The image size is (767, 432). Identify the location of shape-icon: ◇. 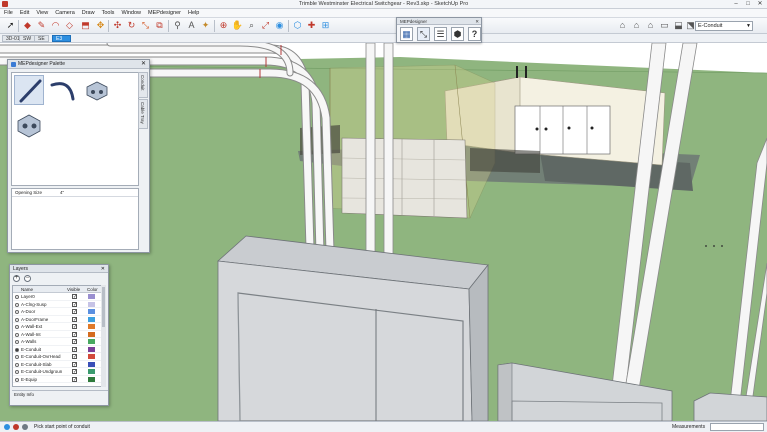
(69, 25).